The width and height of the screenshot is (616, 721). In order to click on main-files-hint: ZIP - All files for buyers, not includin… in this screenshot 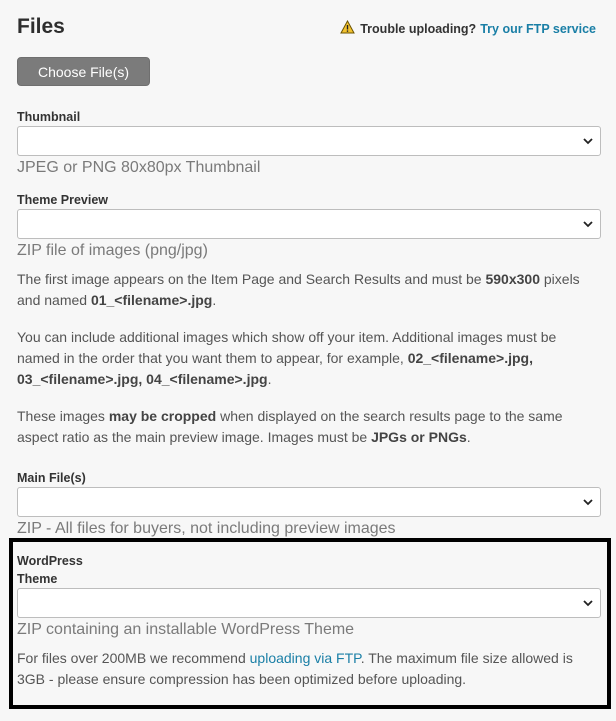, I will do `click(206, 528)`.